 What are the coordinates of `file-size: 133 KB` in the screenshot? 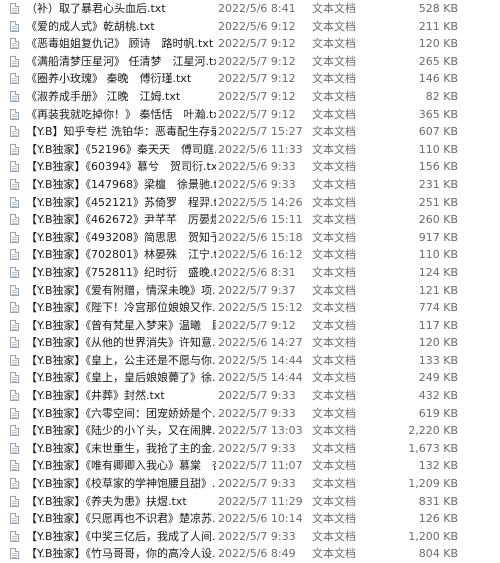 It's located at (438, 360).